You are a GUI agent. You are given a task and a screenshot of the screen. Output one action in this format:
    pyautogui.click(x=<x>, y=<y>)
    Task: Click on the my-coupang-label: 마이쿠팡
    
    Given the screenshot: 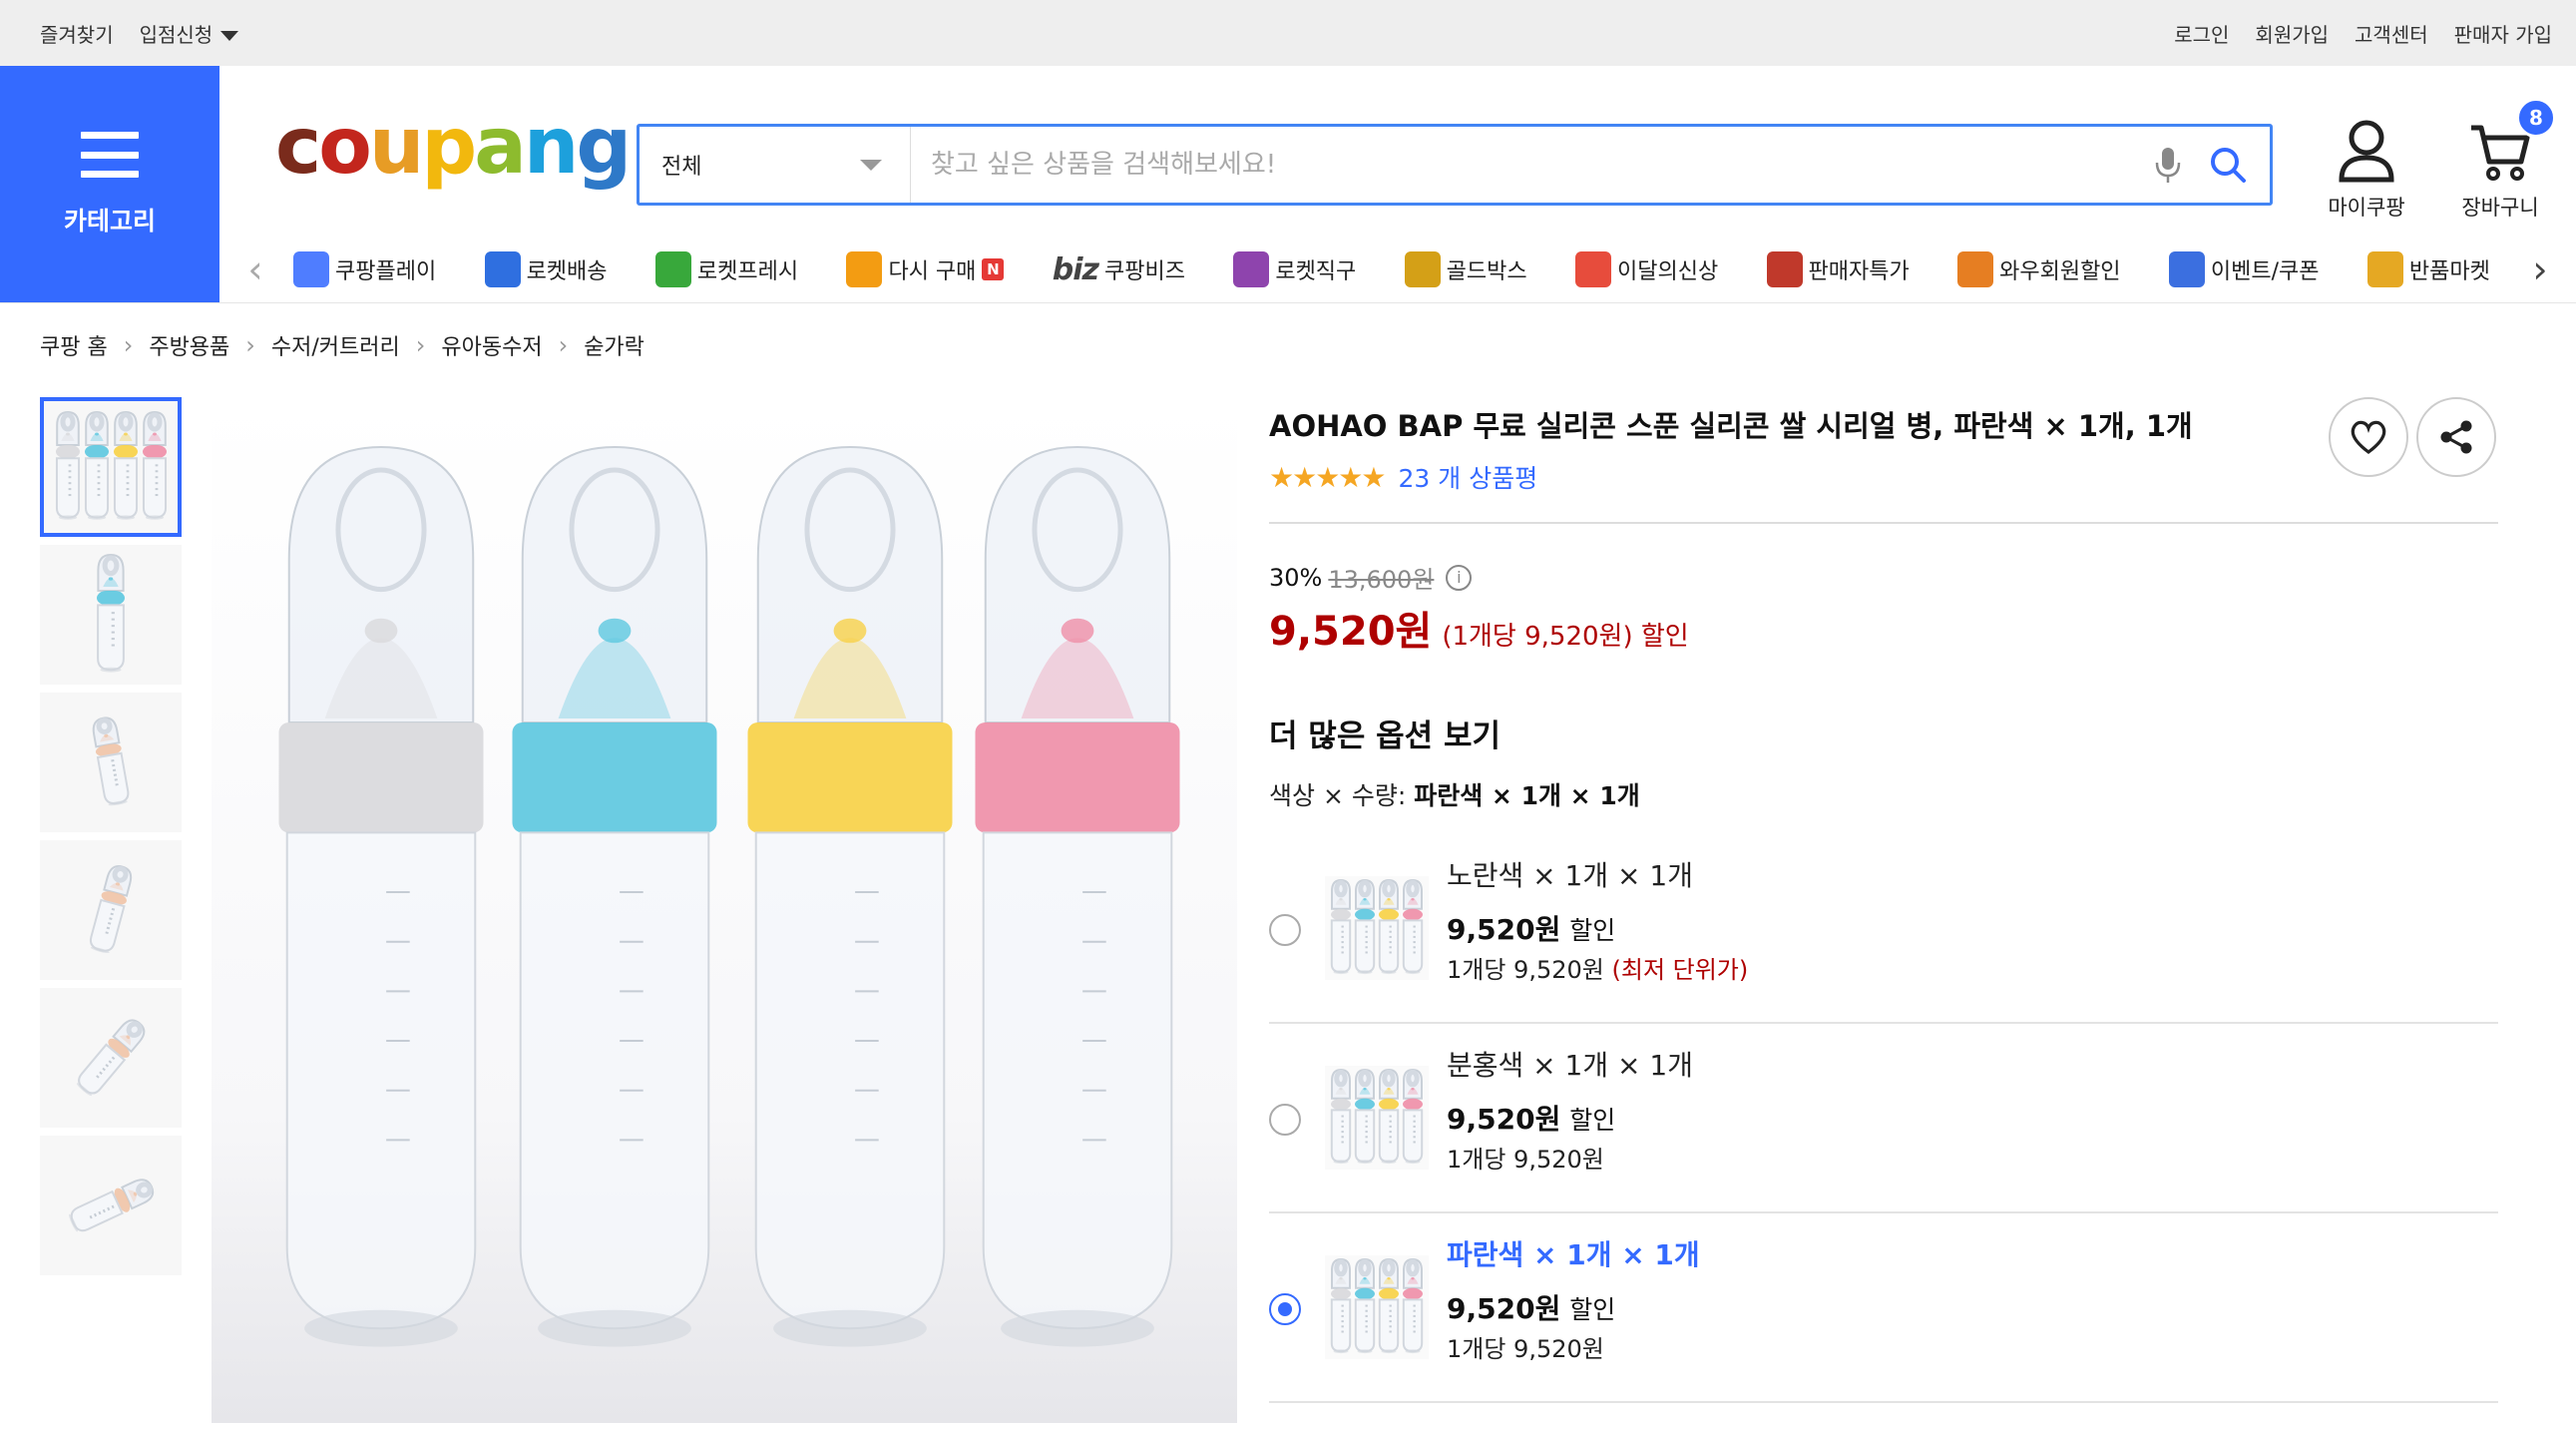 What is the action you would take?
    pyautogui.click(x=2366, y=208)
    